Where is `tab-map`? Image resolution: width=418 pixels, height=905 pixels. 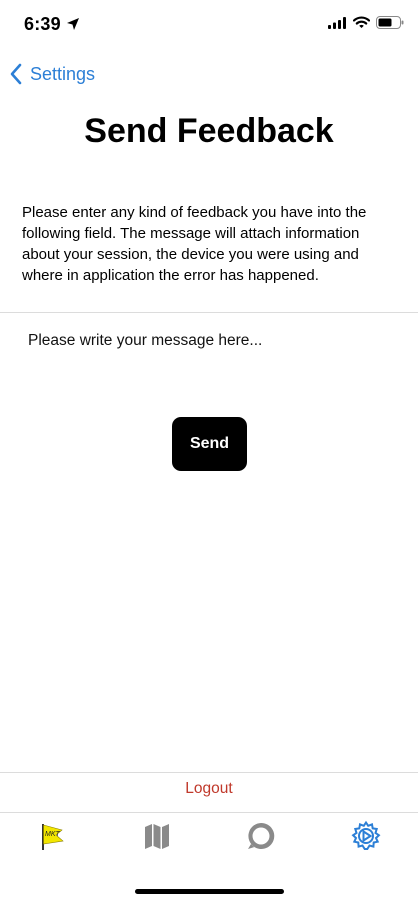 tab-map is located at coordinates (157, 836).